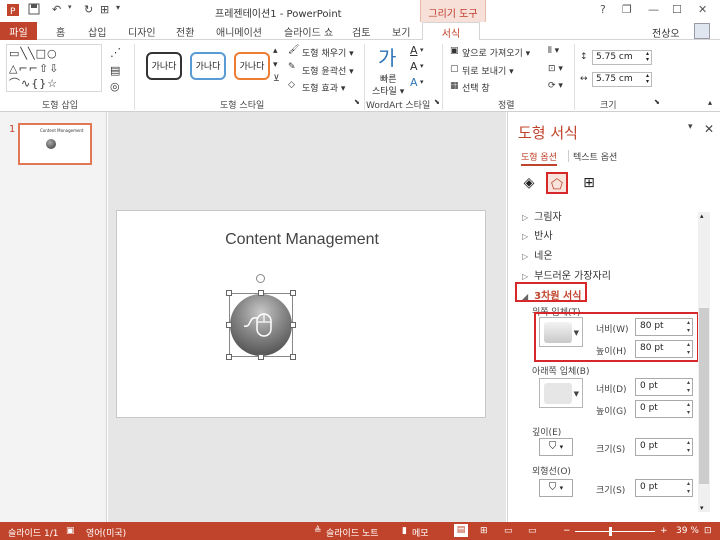 This screenshot has height=540, width=720. What do you see at coordinates (653, 9) in the screenshot?
I see `minimize-button: —` at bounding box center [653, 9].